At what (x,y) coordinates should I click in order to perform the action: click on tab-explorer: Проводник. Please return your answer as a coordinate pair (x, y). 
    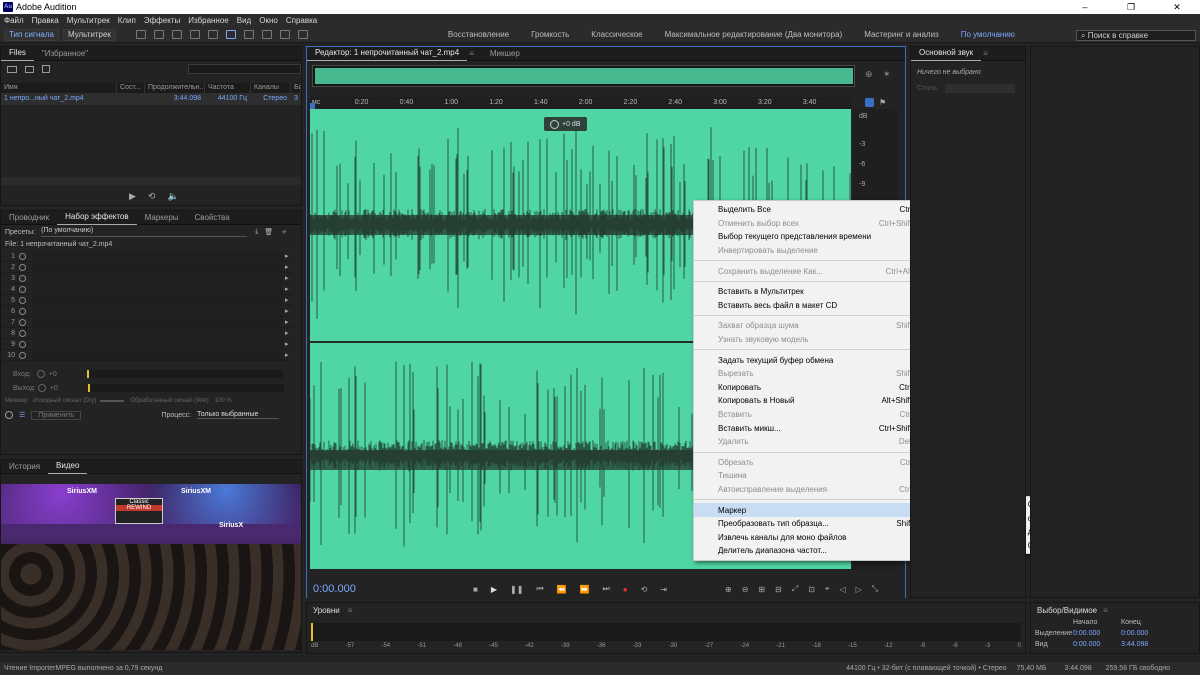
    Looking at the image, I should click on (29, 218).